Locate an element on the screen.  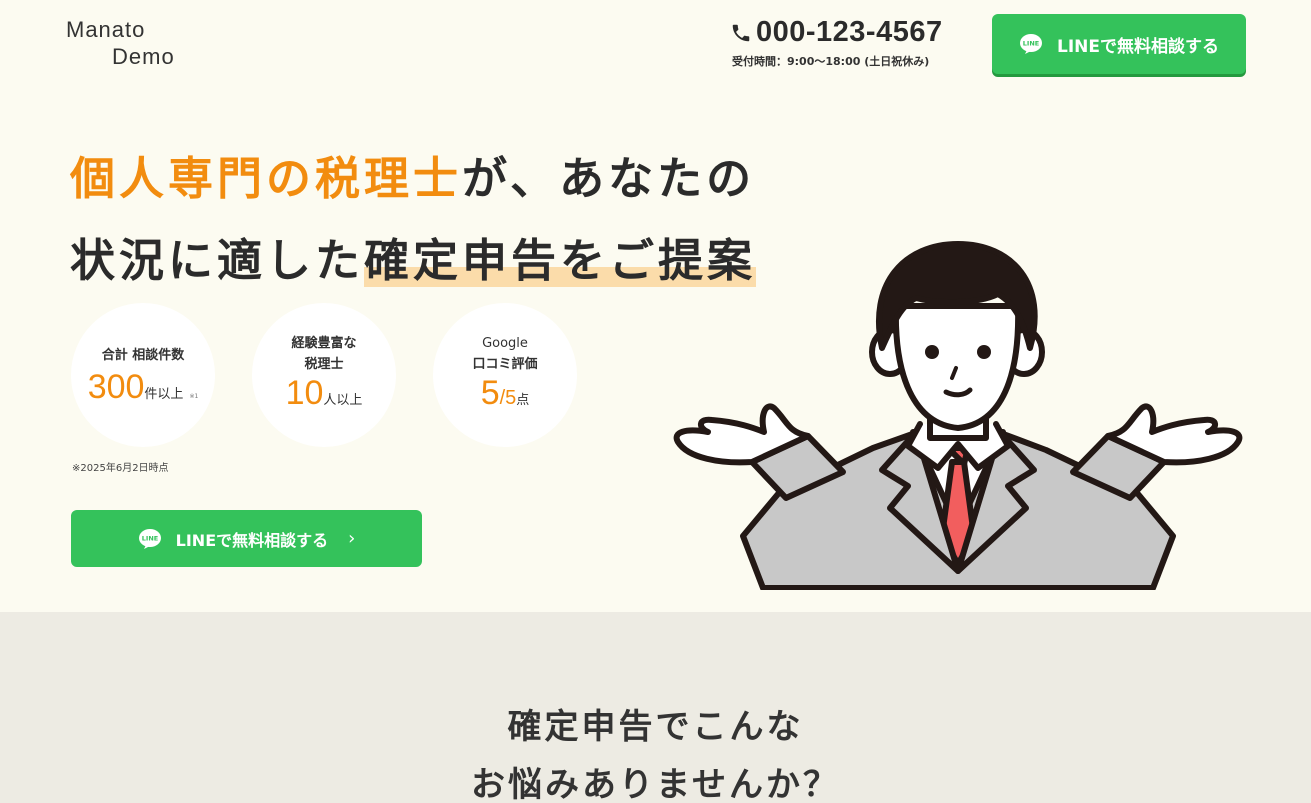
hero-line-button-label: LINEで無料相談する is located at coordinates (252, 540).